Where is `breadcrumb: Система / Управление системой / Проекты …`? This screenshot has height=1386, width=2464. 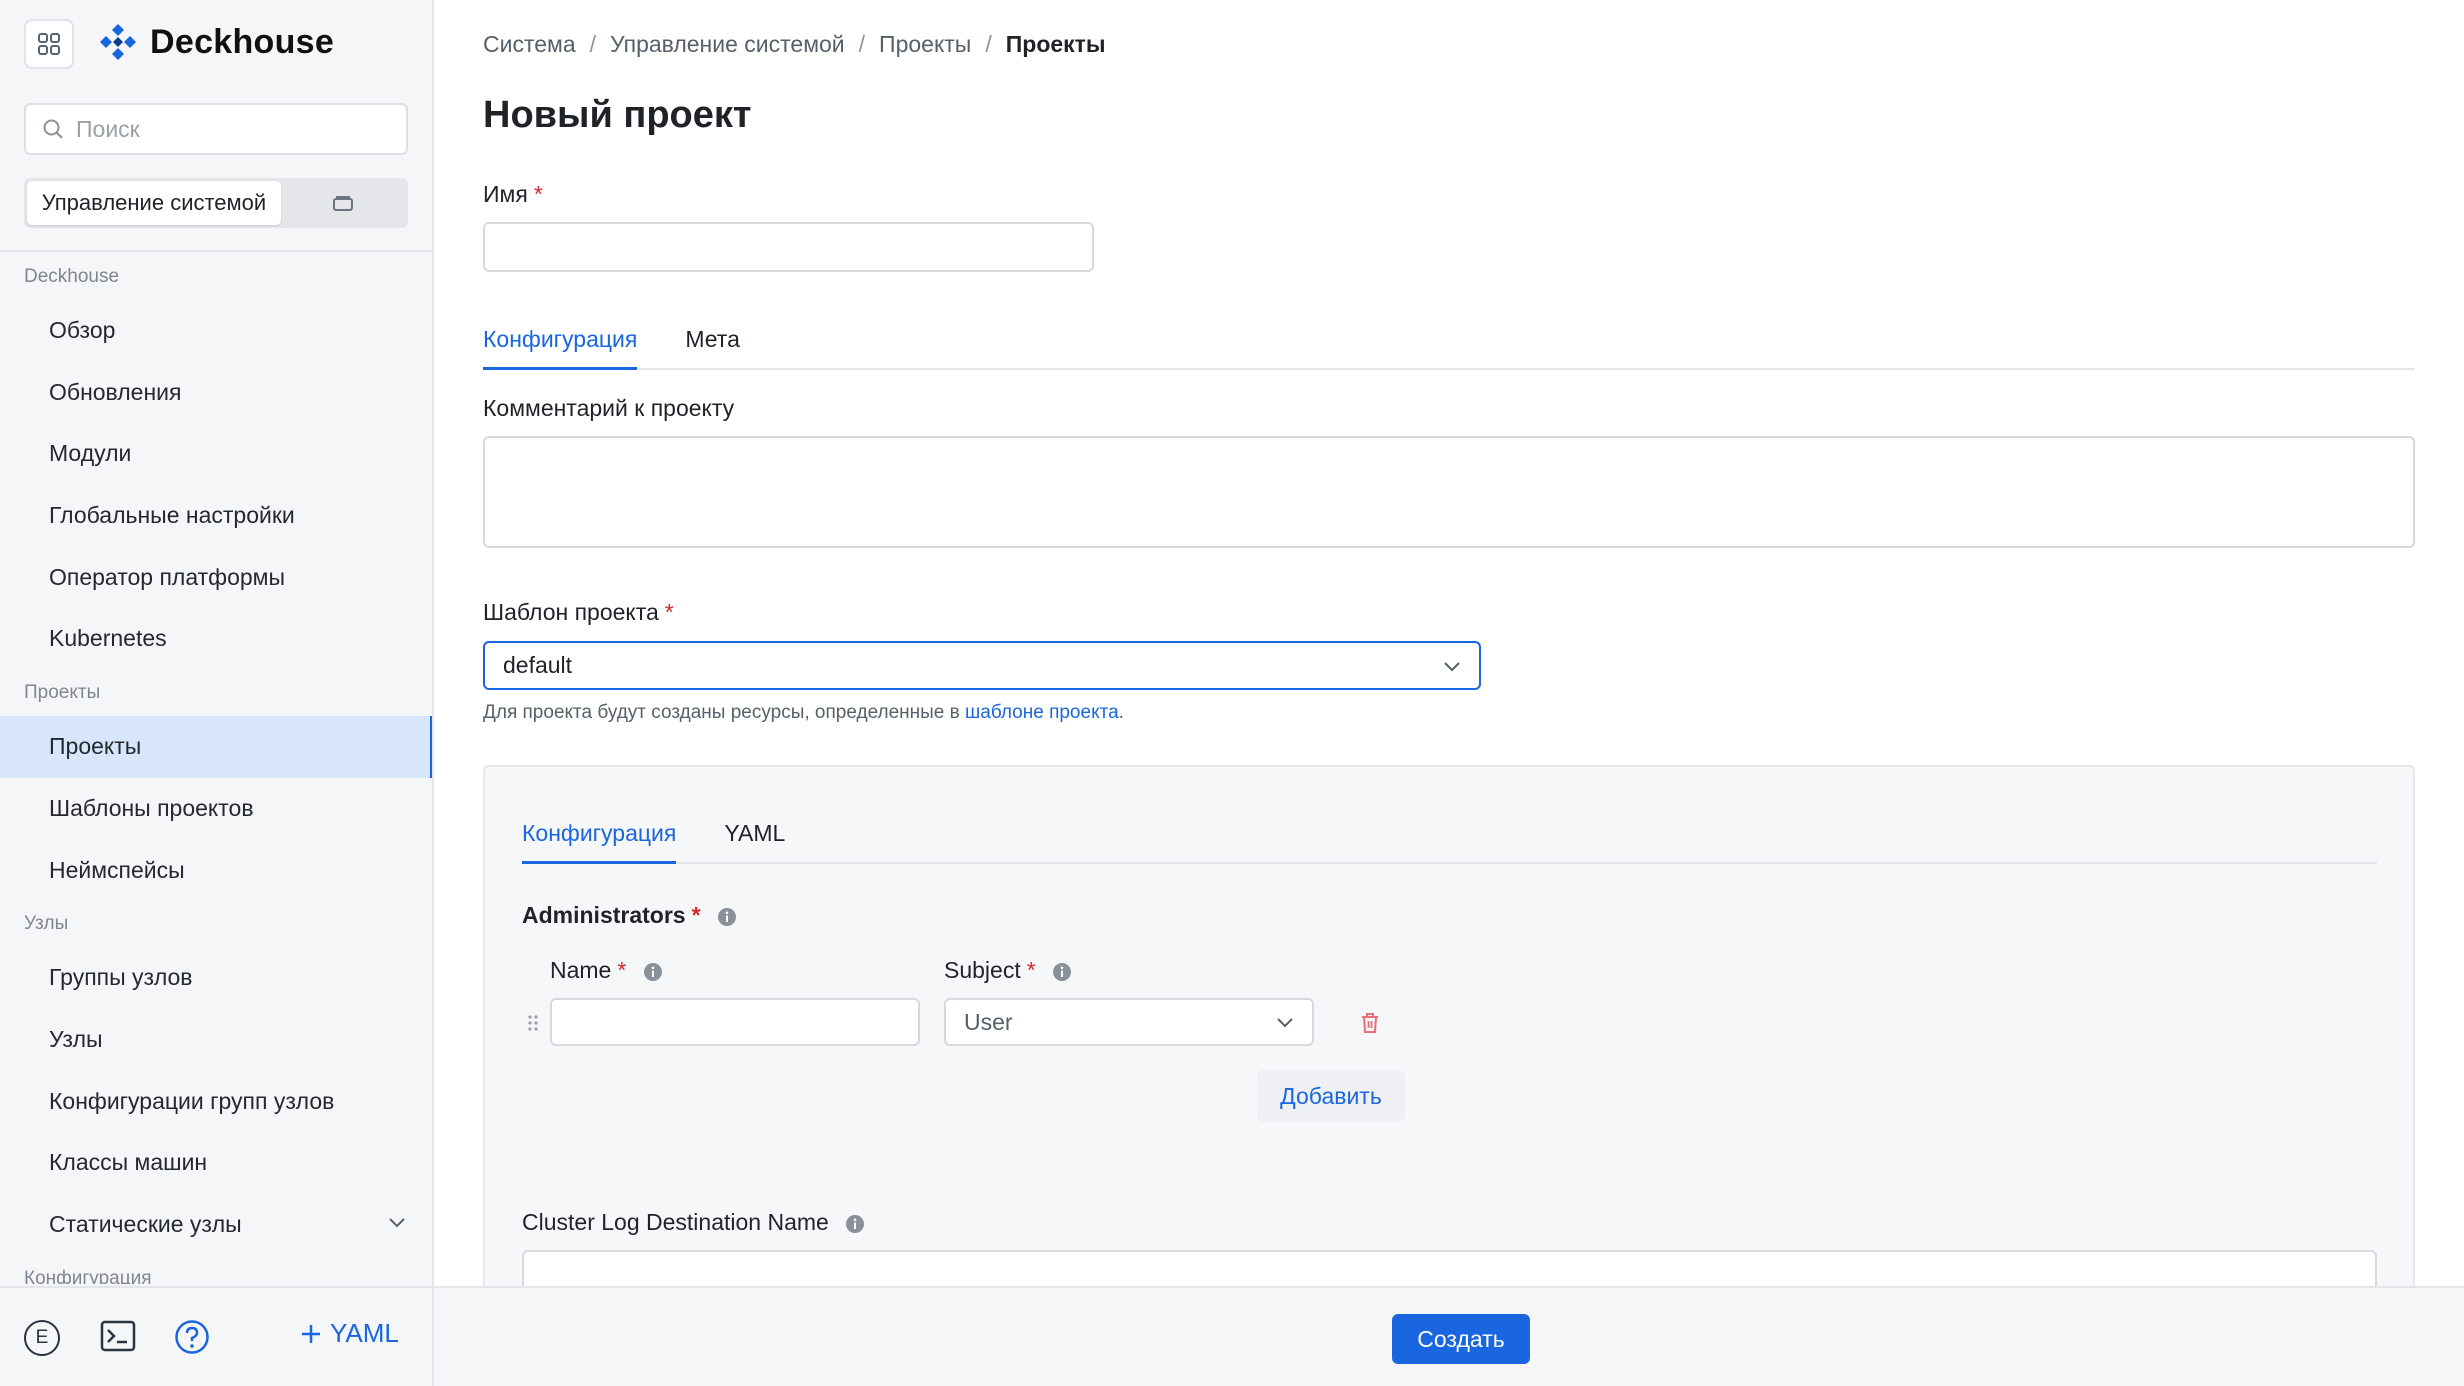
breadcrumb: Система / Управление системой / Проекты … is located at coordinates (794, 44).